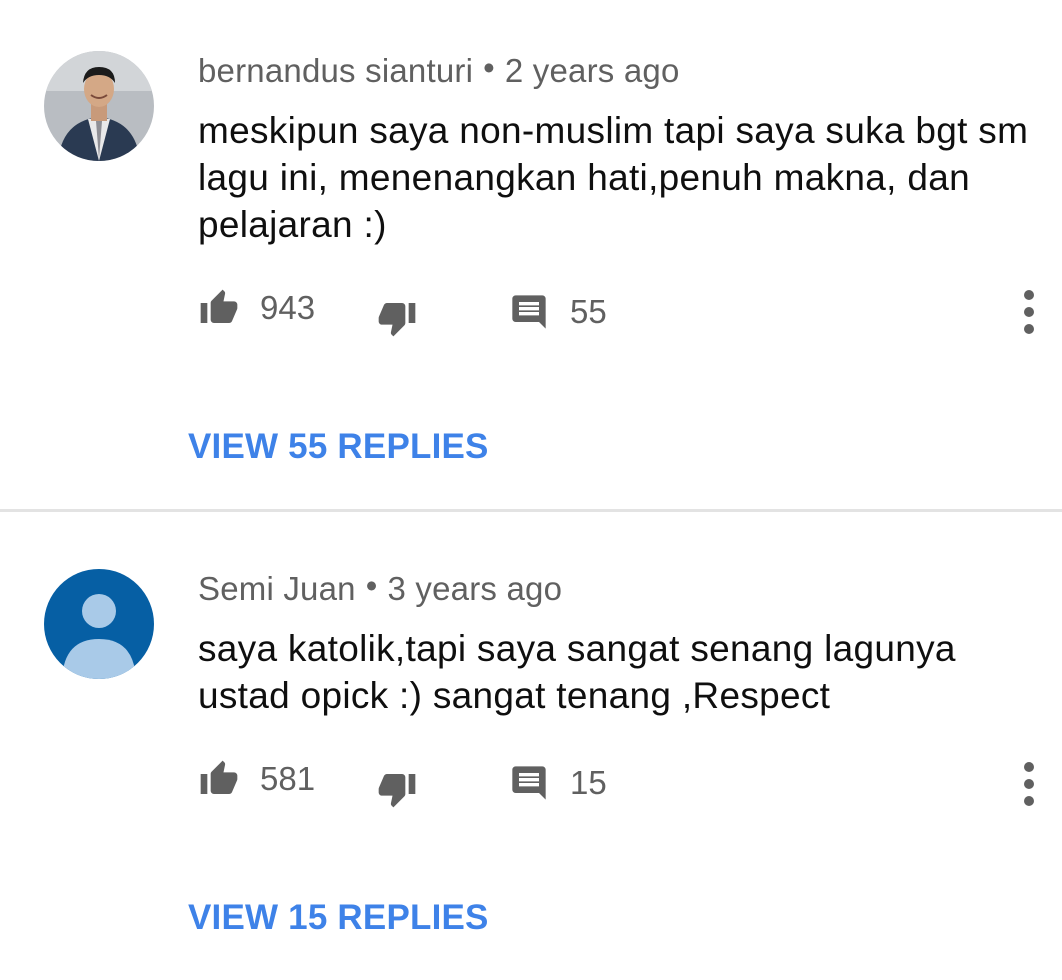 Image resolution: width=1062 pixels, height=980 pixels. I want to click on comment-timestamp: 3 years ago, so click(475, 588).